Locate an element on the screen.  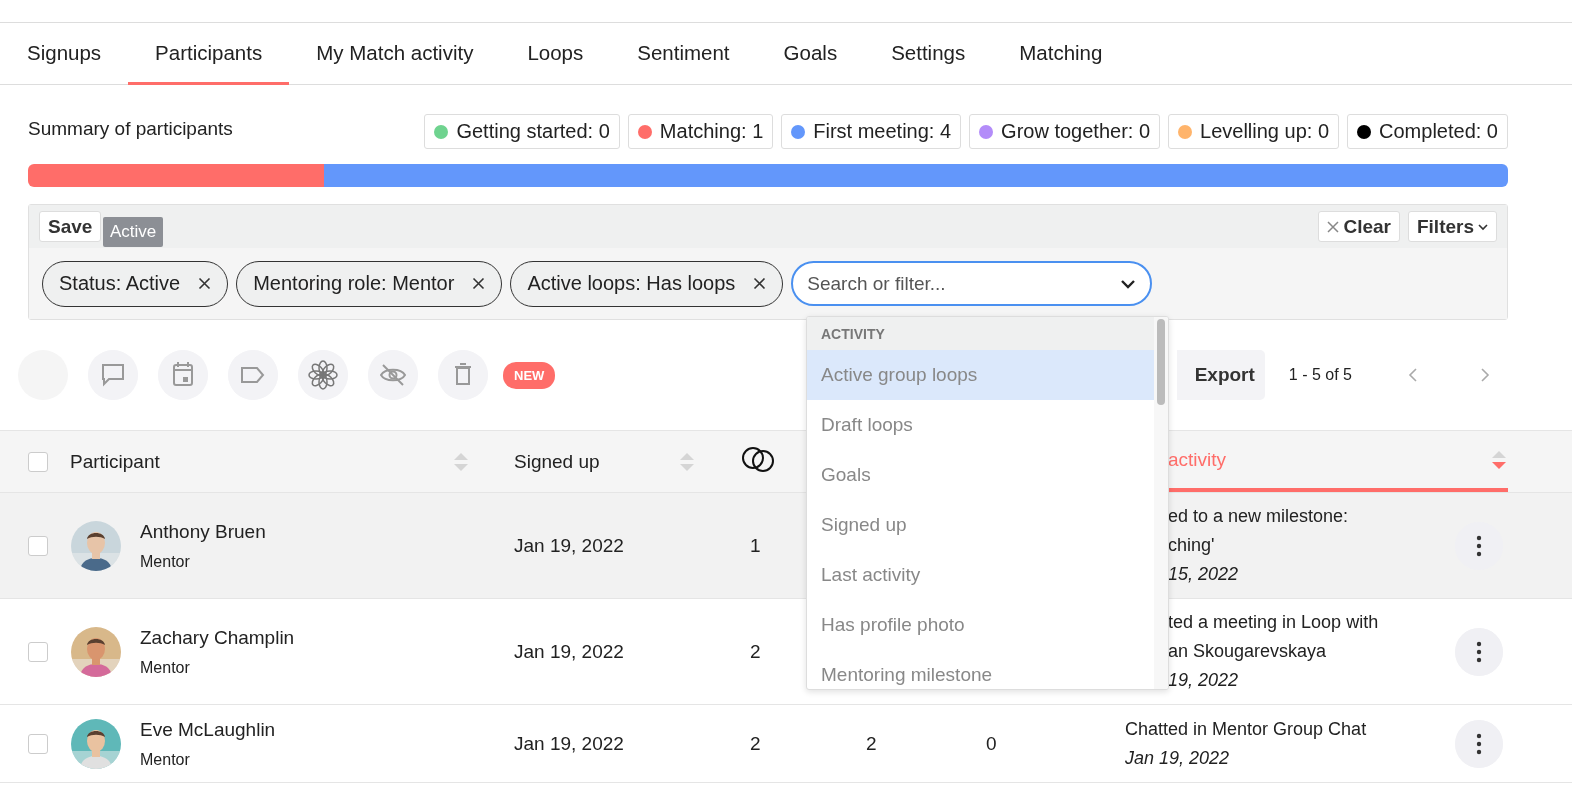
filter-chip: Mentoring role: Mentor is located at coordinates (369, 283).